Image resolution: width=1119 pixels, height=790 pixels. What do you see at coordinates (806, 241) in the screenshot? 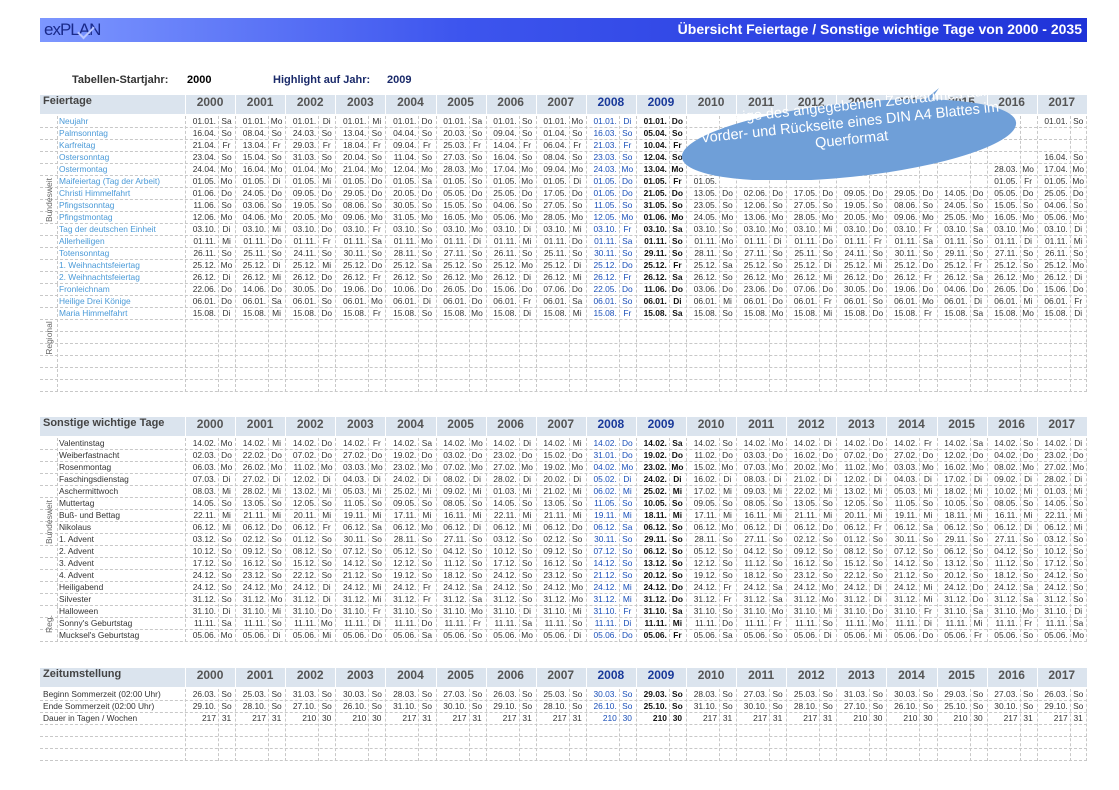
I see `date-cell: 01.11.` at bounding box center [806, 241].